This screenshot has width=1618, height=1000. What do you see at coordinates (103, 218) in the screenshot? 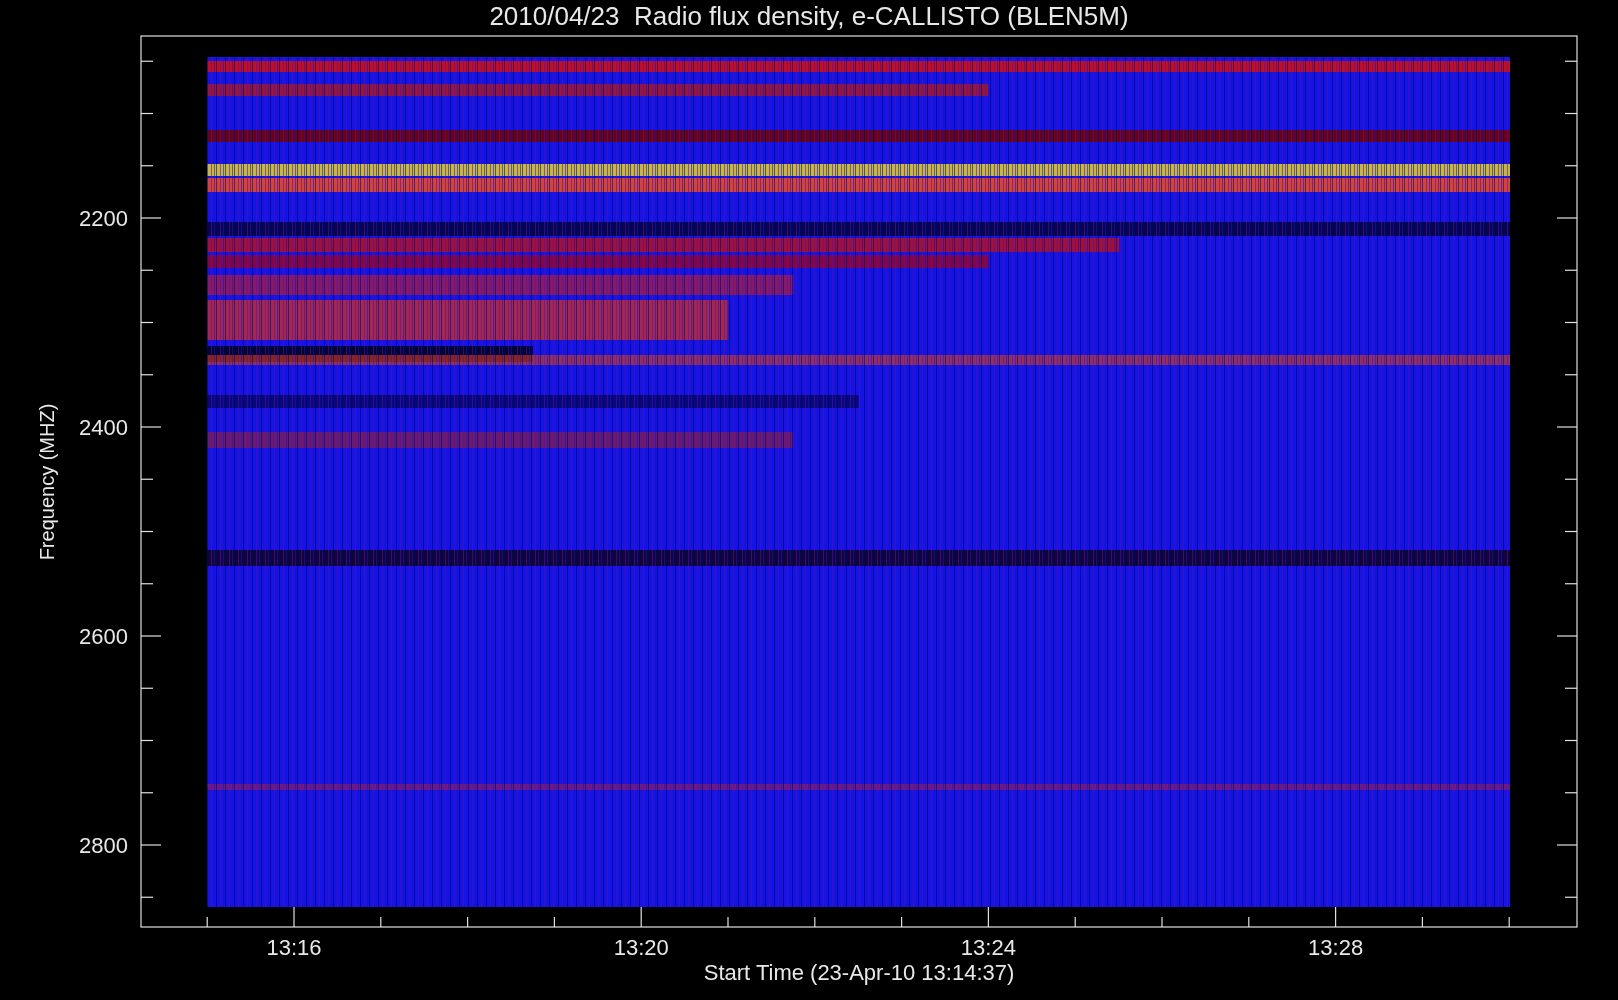
I see `y-tick-label: 2200` at bounding box center [103, 218].